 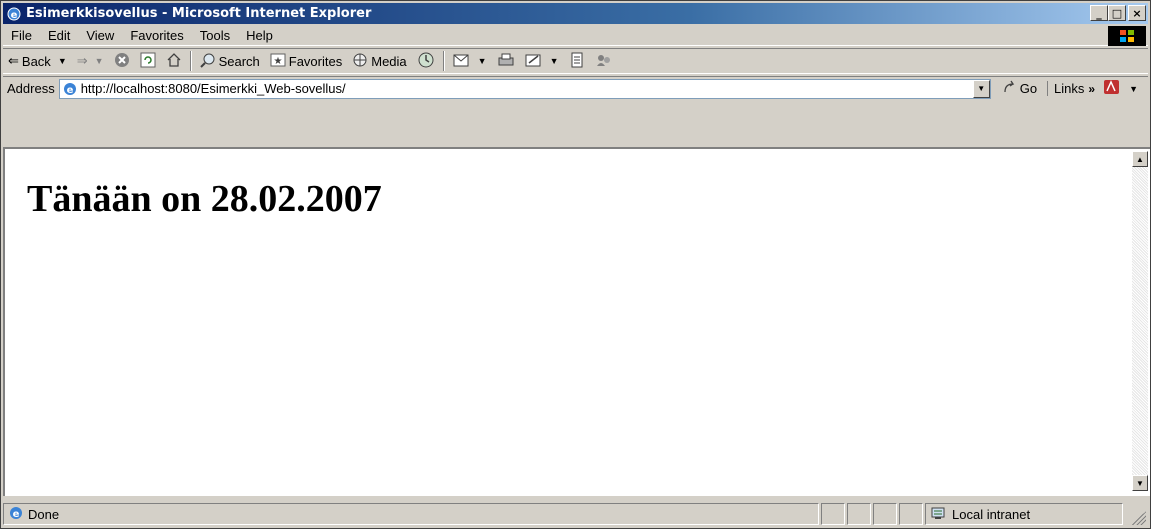 I want to click on media-icon, so click(x=360, y=61).